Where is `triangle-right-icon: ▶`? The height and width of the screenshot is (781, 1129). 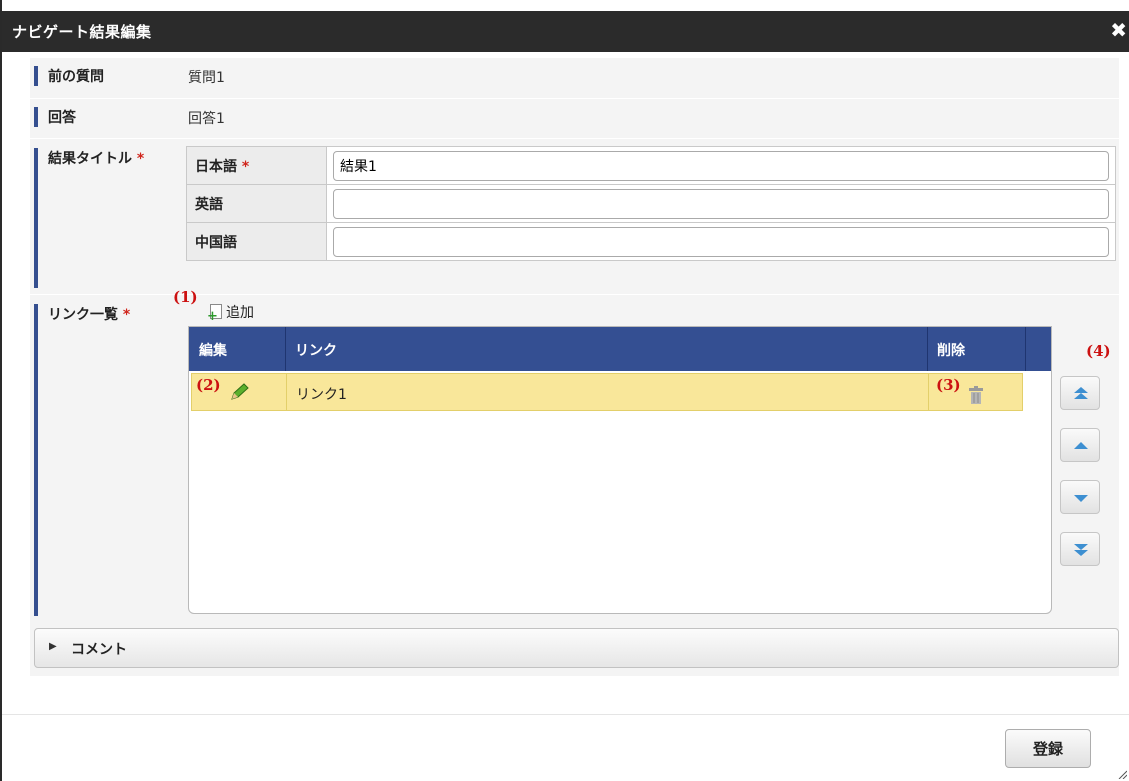
triangle-right-icon: ▶ is located at coordinates (53, 646).